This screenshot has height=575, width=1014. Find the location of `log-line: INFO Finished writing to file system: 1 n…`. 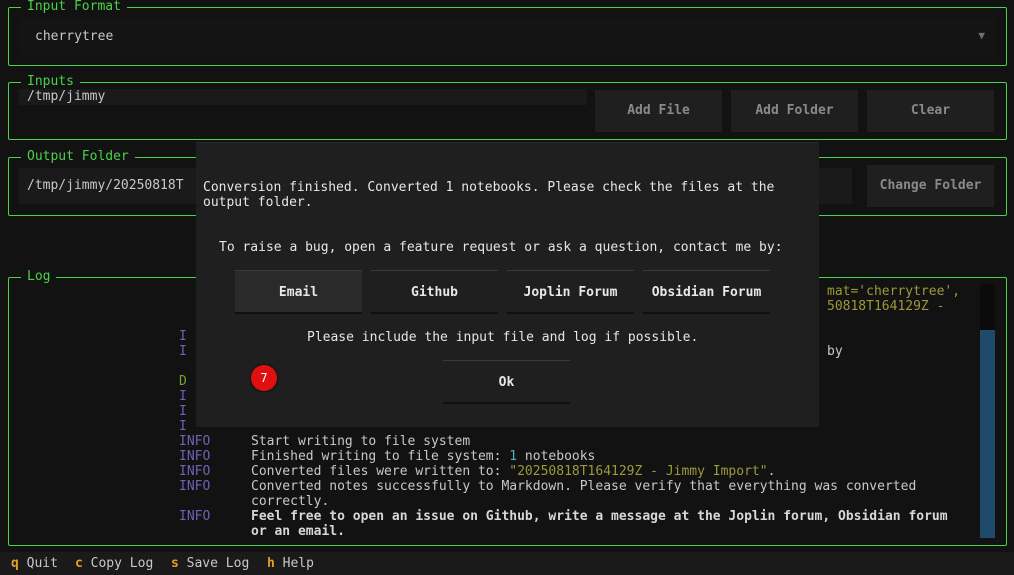

log-line: INFO Finished writing to file system: 1 n… is located at coordinates (563, 456).